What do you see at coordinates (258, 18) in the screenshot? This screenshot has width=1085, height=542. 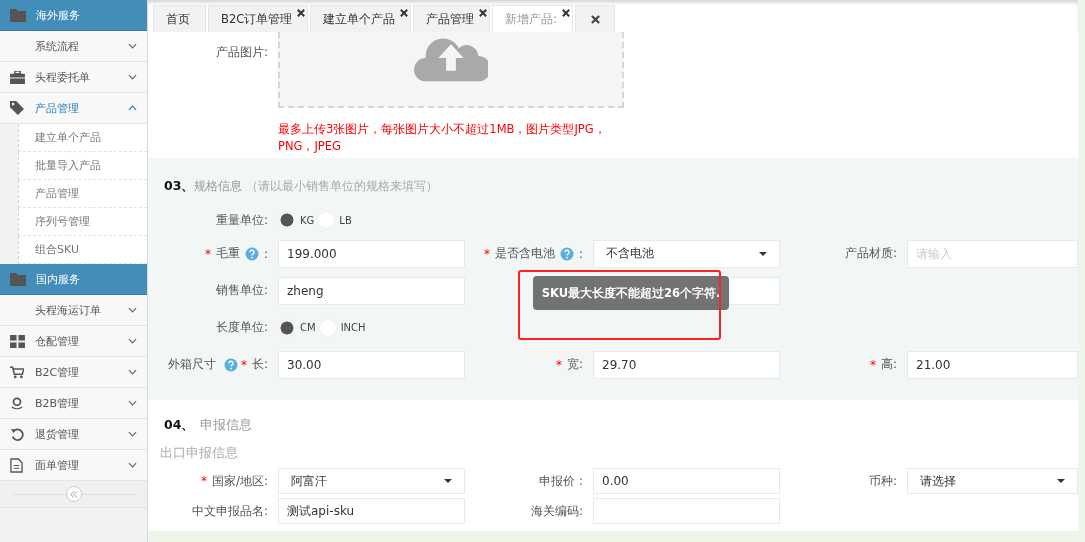 I see `tab: B2C订单管理` at bounding box center [258, 18].